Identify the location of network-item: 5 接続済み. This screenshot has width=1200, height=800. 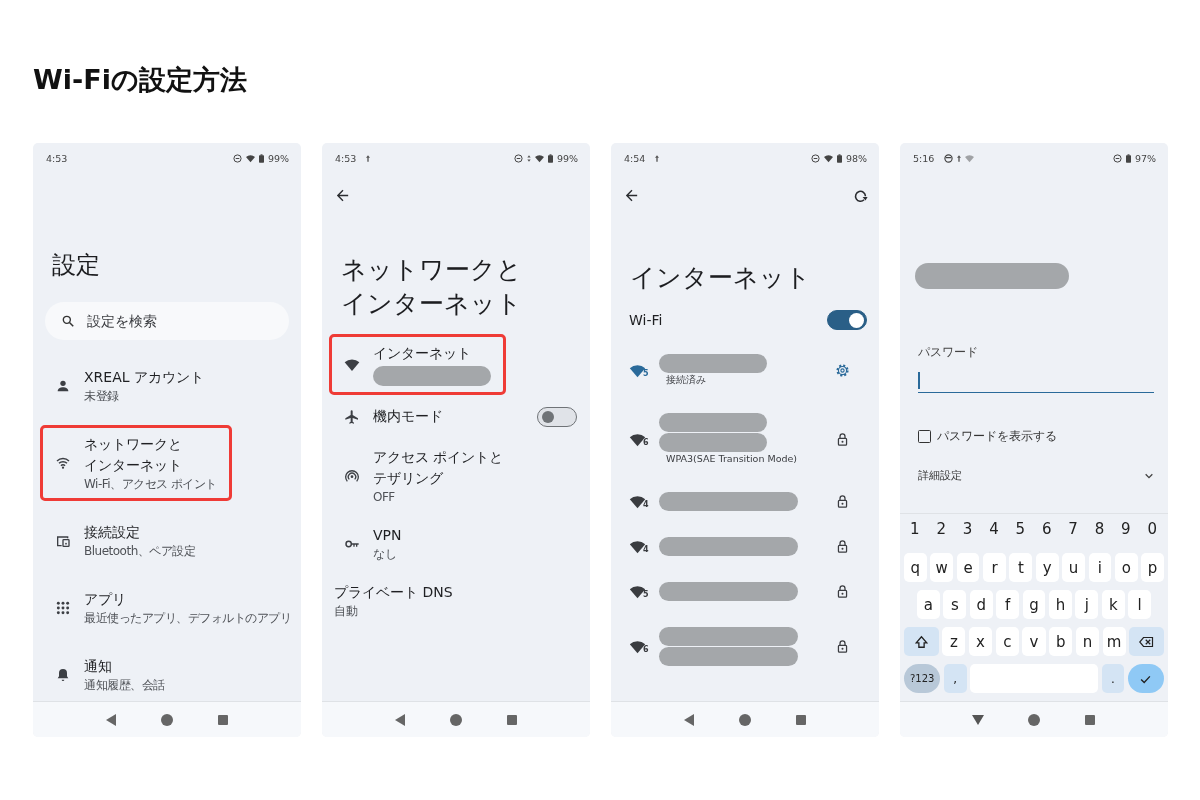
(745, 370).